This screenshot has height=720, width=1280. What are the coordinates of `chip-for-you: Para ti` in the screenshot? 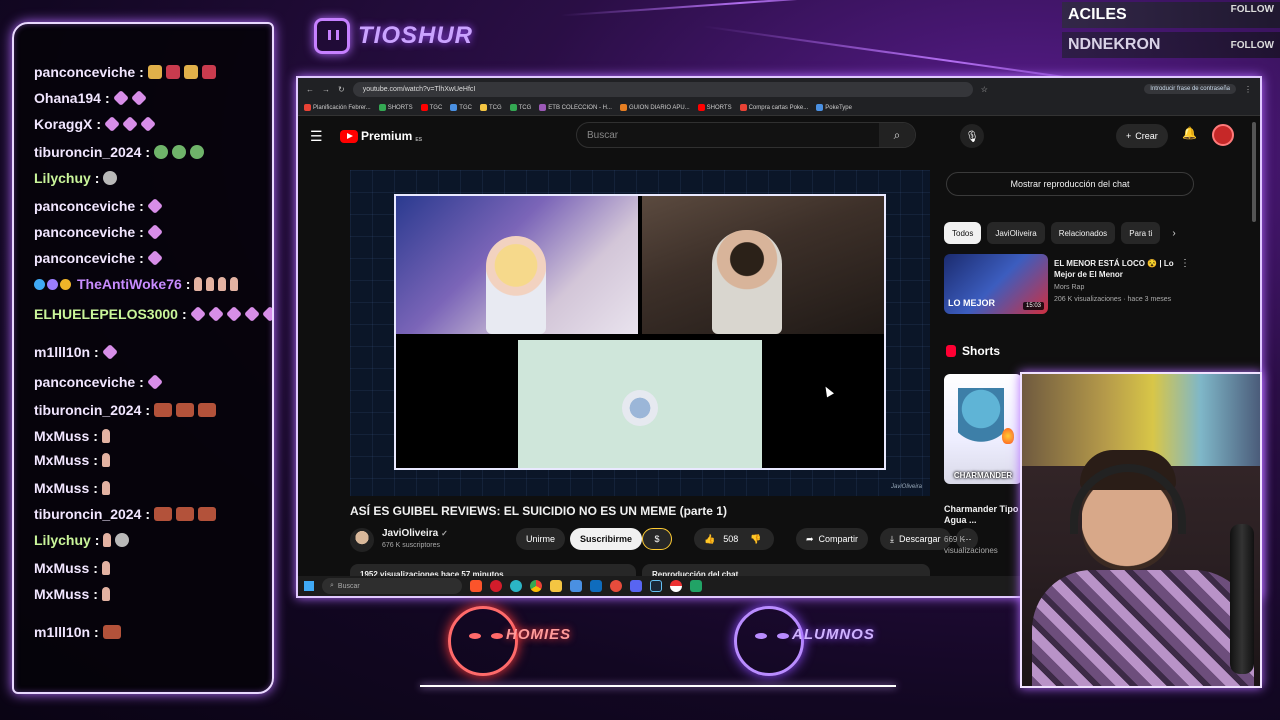 It's located at (1141, 233).